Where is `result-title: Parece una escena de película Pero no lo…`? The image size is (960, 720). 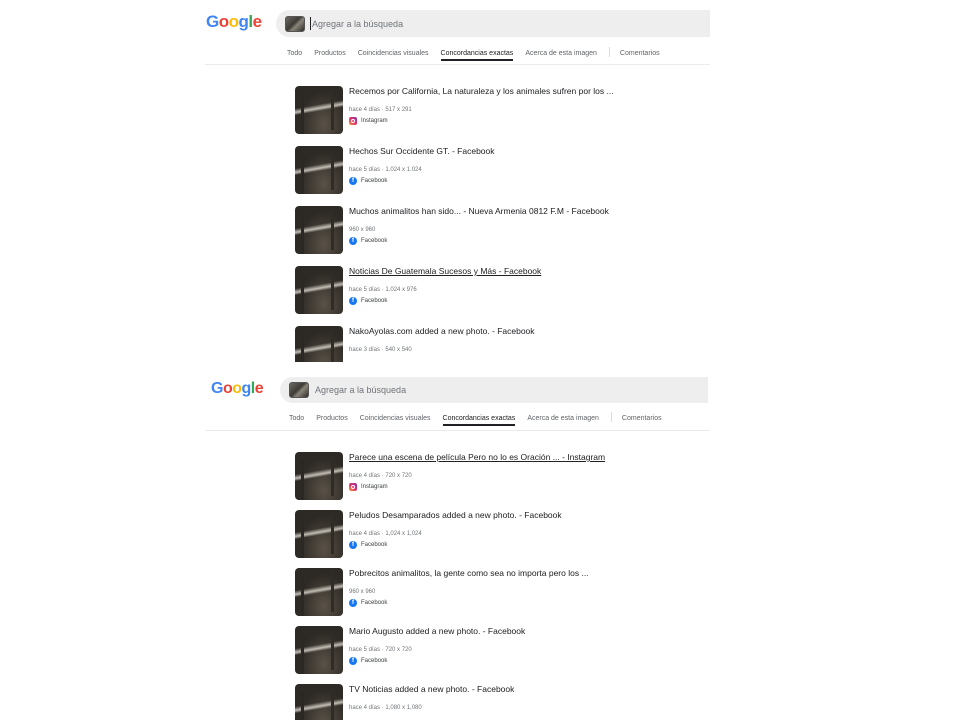
result-title: Parece una escena de película Pero no lo… is located at coordinates (477, 457).